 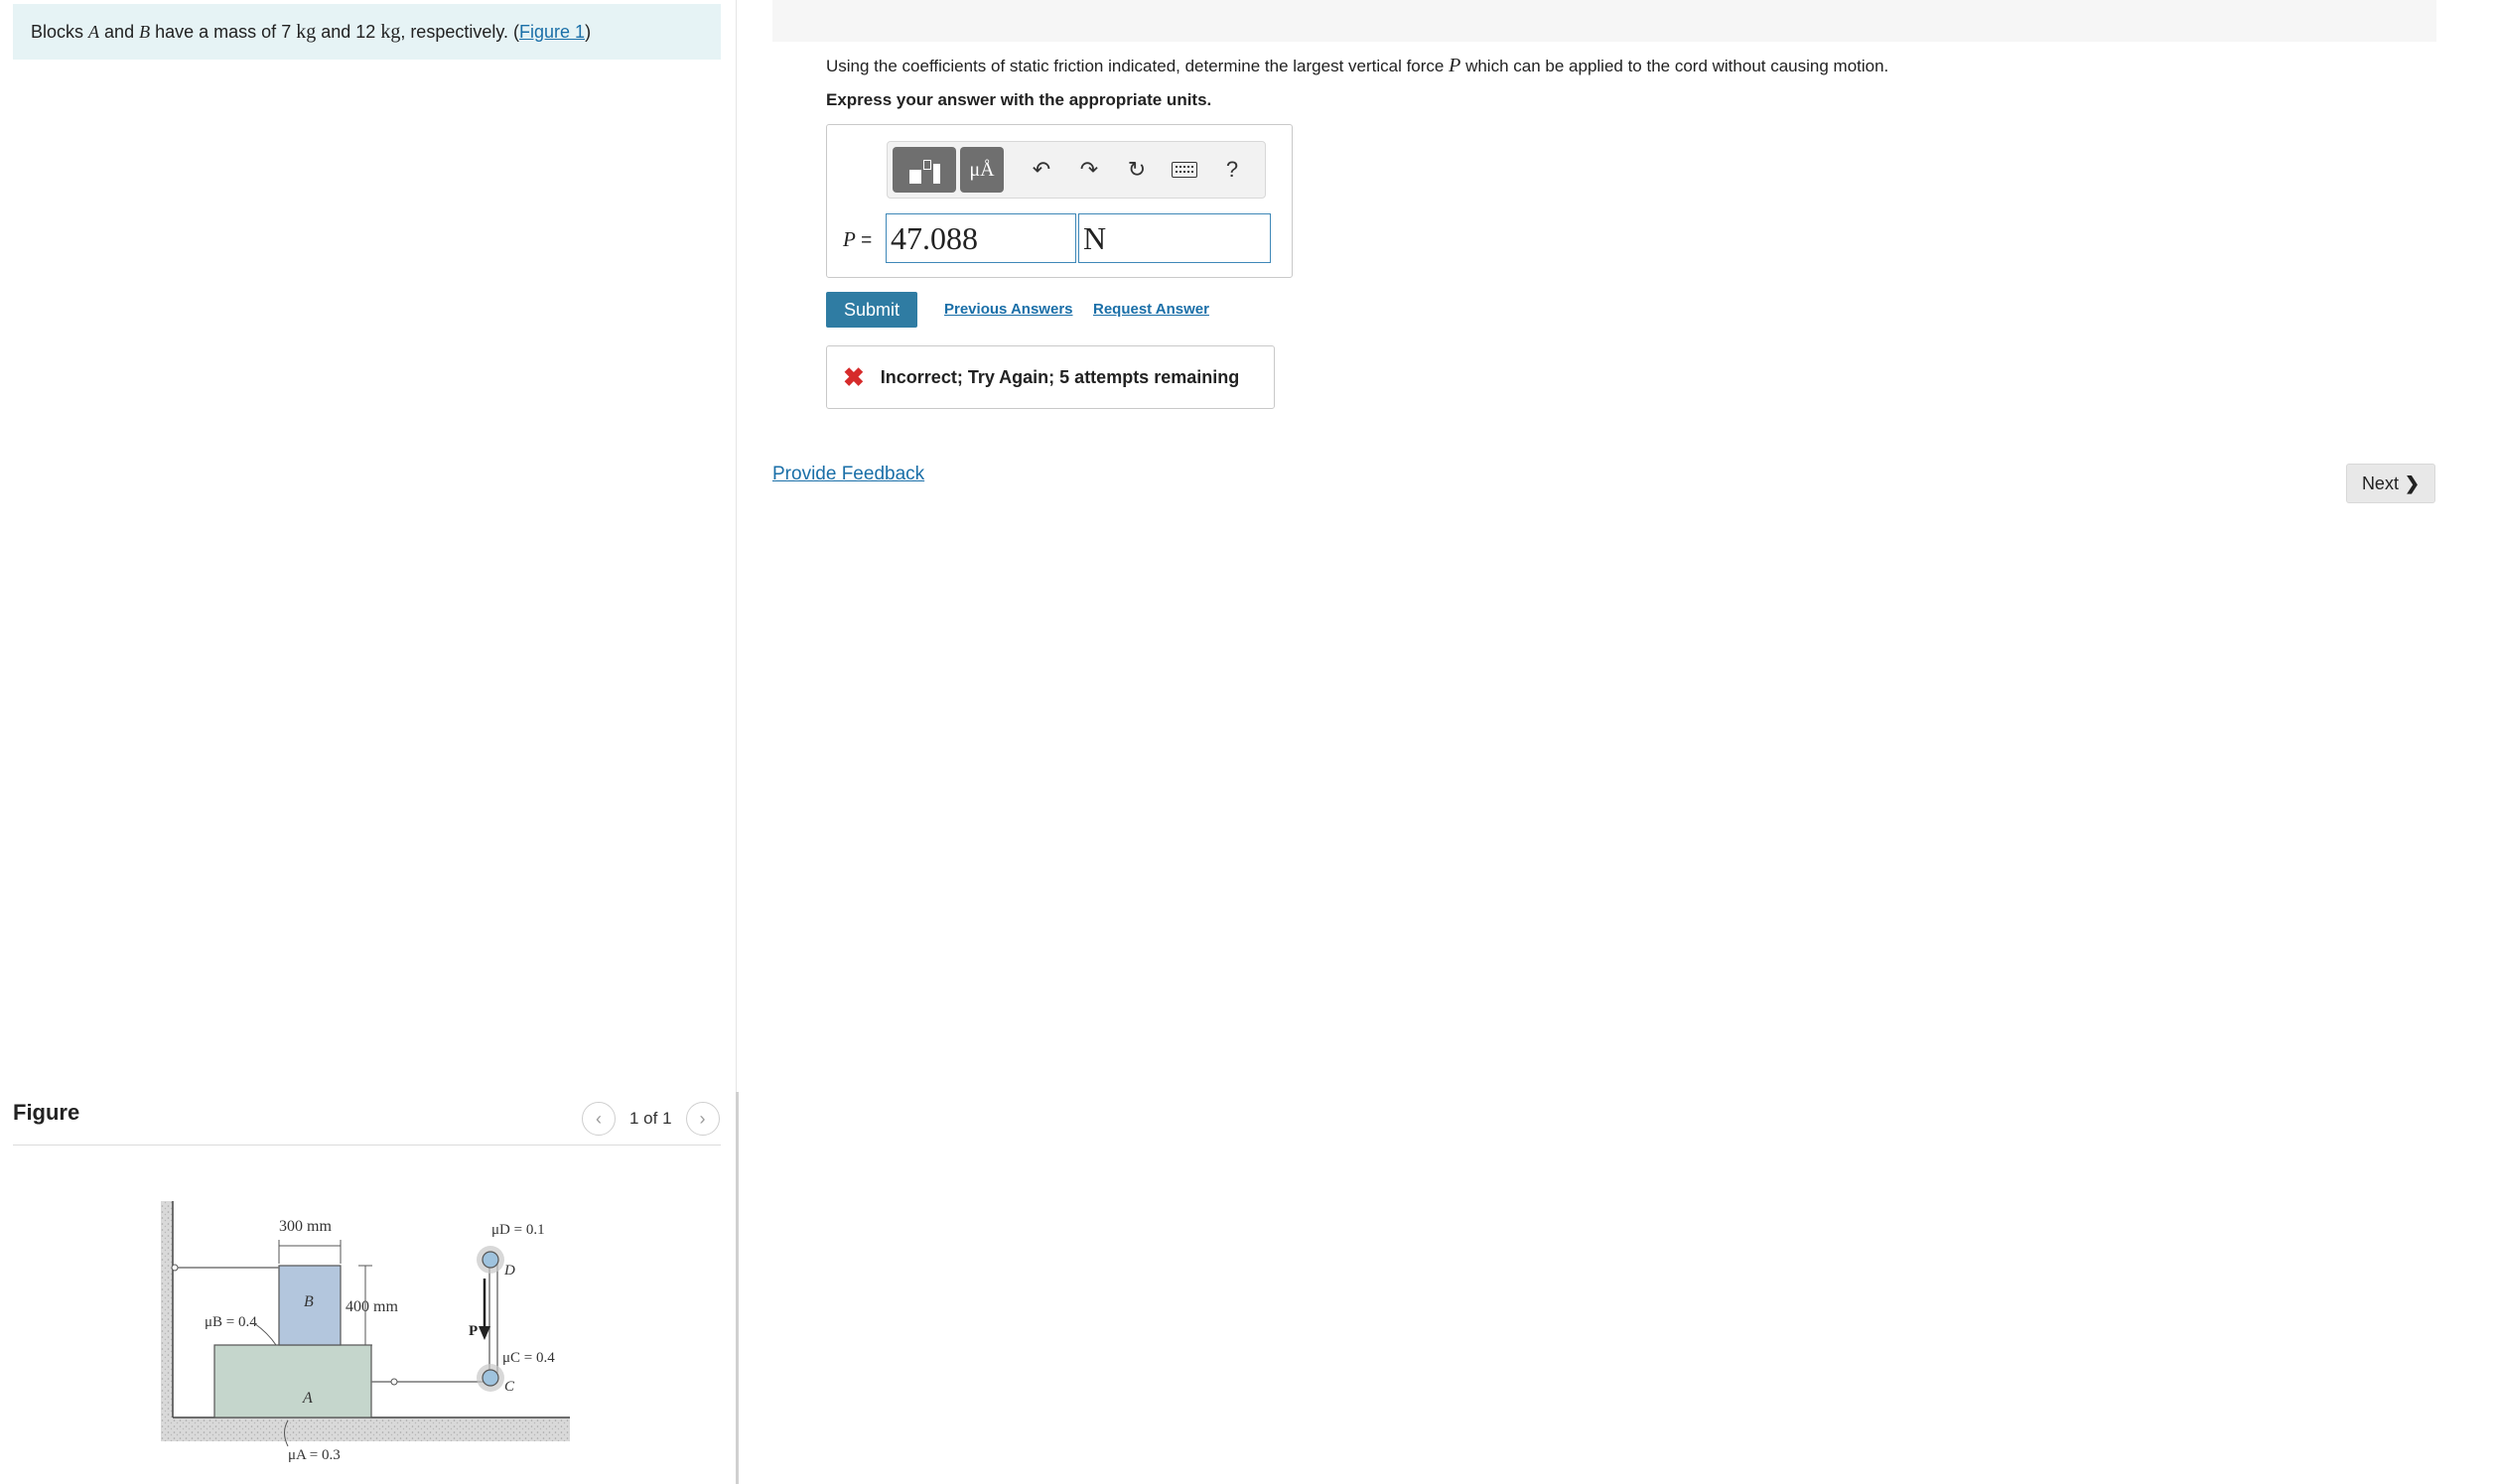 I want to click on figure-link: Figure 1, so click(x=552, y=32).